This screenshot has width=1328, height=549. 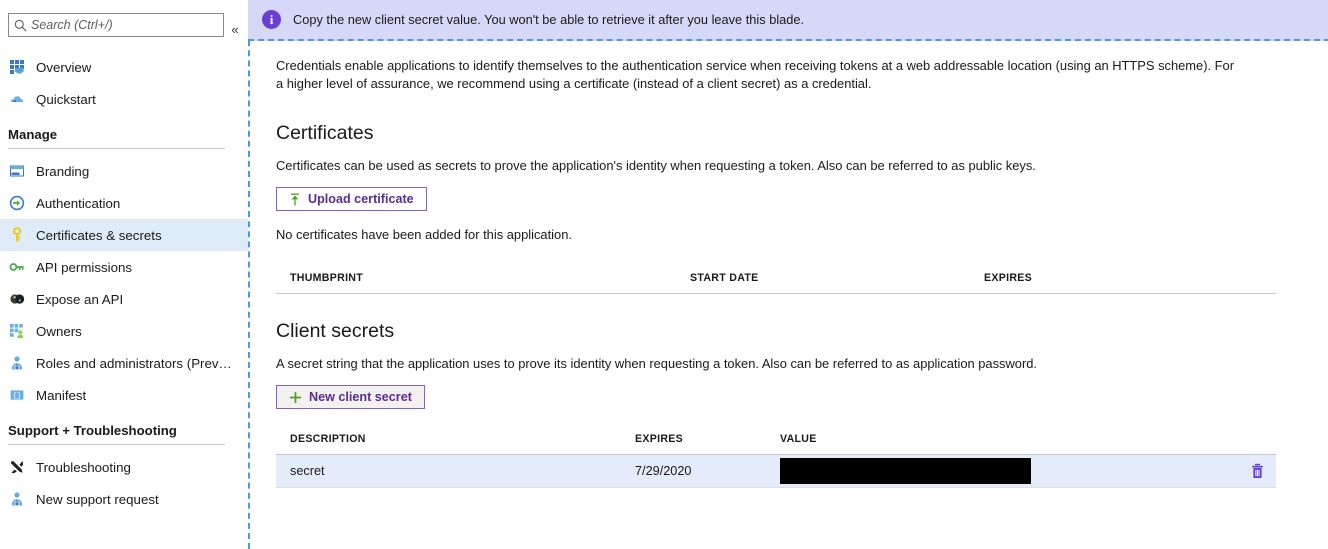 What do you see at coordinates (17, 363) in the screenshot?
I see `roles-person-icon` at bounding box center [17, 363].